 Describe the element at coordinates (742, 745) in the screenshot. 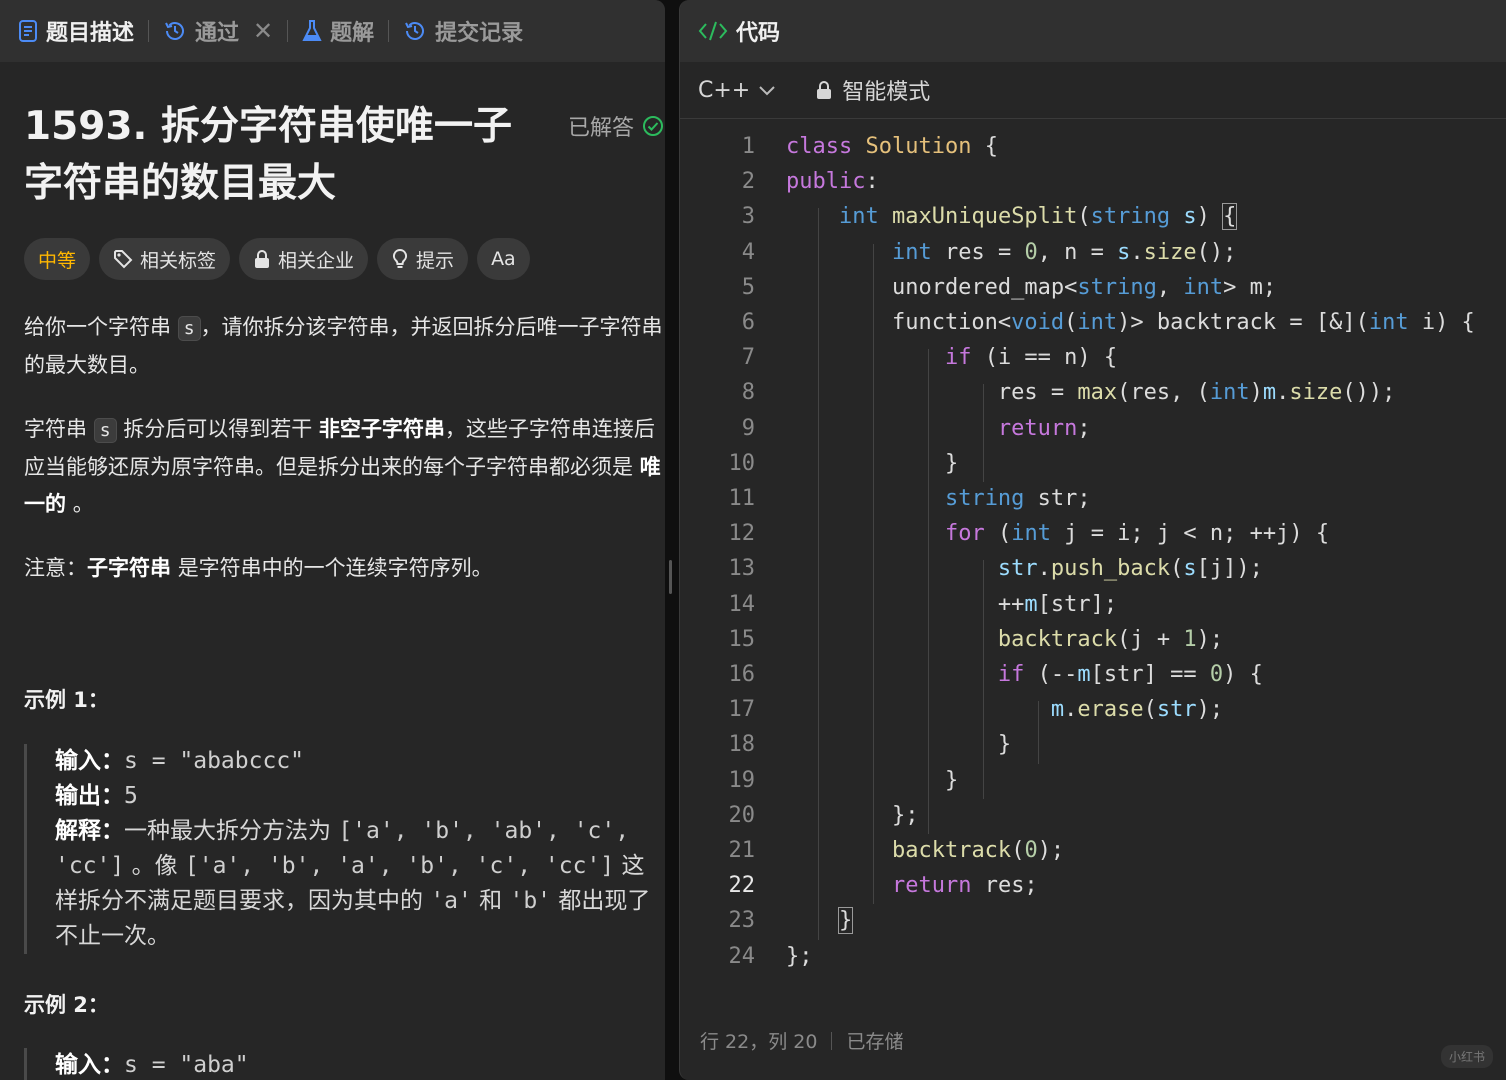

I see `line-number: 18` at that location.